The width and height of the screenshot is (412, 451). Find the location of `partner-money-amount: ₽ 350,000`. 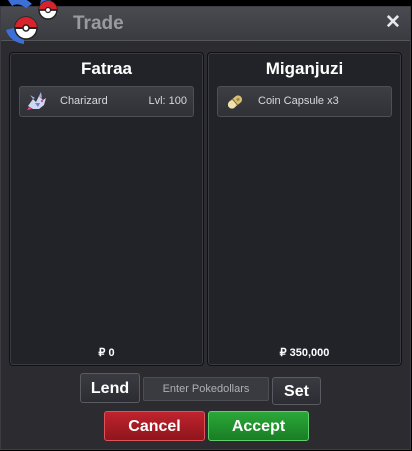

partner-money-amount: ₽ 350,000 is located at coordinates (304, 353).